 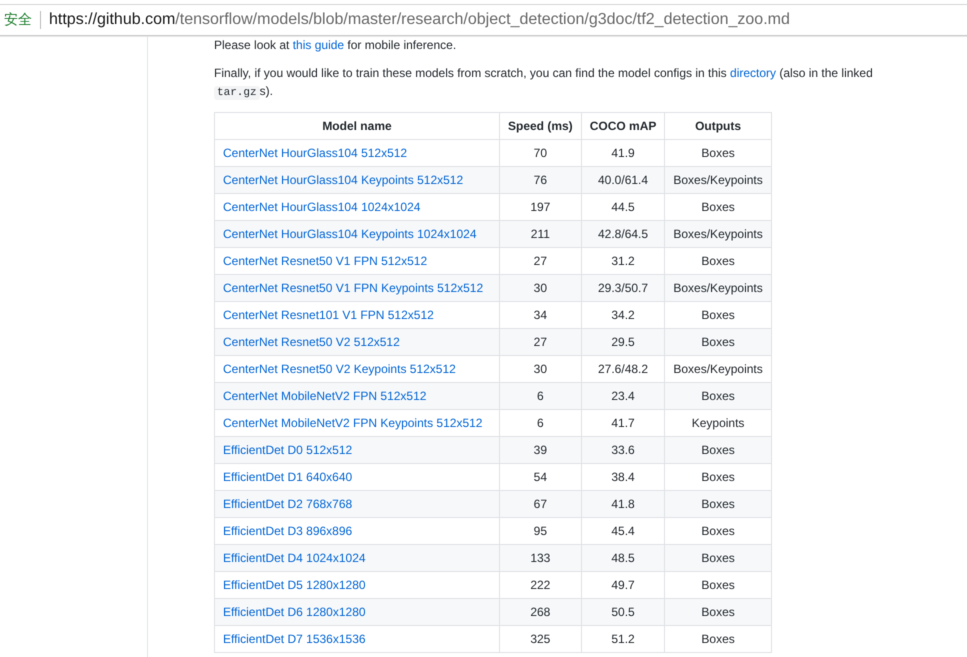 What do you see at coordinates (540, 612) in the screenshot?
I see `table-cell: 268` at bounding box center [540, 612].